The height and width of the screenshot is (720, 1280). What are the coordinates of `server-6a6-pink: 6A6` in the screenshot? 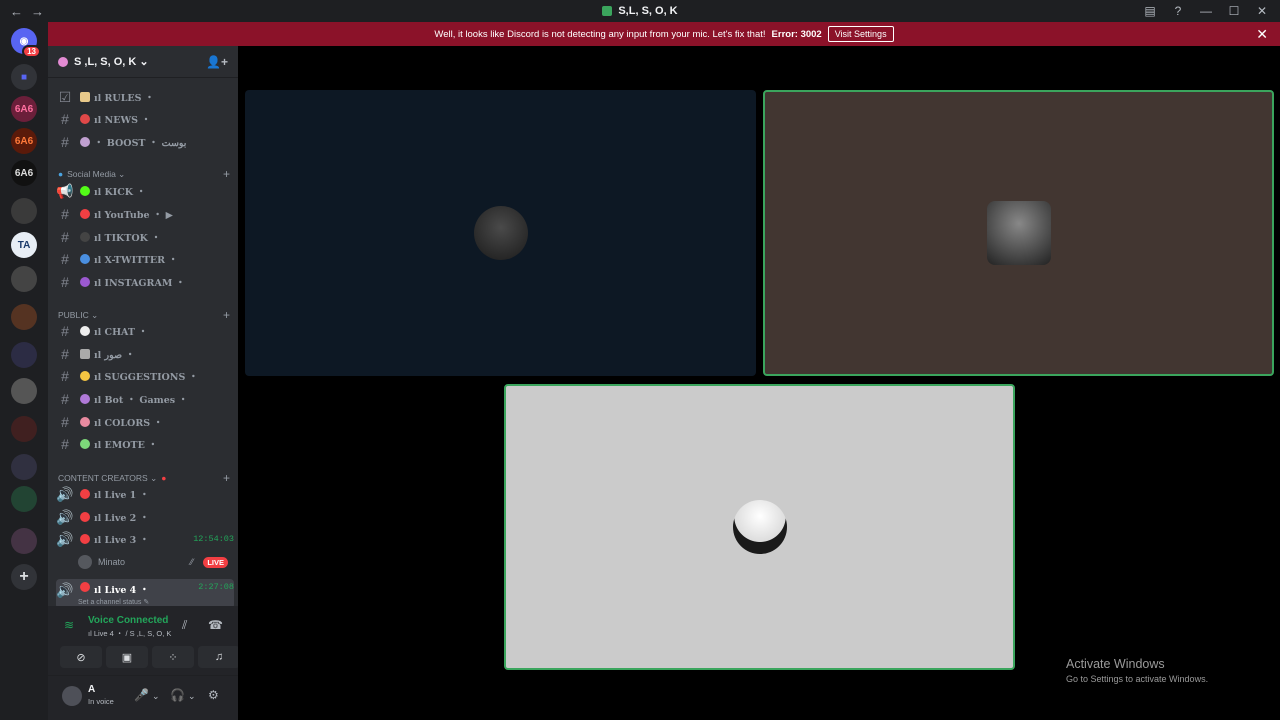 It's located at (24, 109).